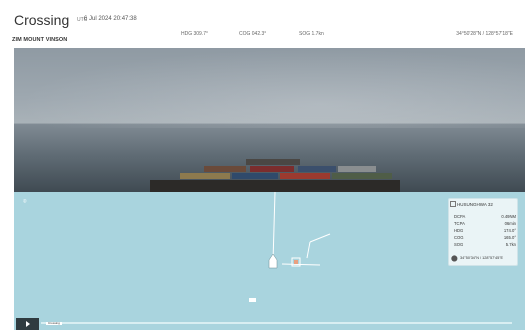 The image size is (525, 330). I want to click on speed-over-ground-readout: SOG 1.7kn, so click(311, 34).